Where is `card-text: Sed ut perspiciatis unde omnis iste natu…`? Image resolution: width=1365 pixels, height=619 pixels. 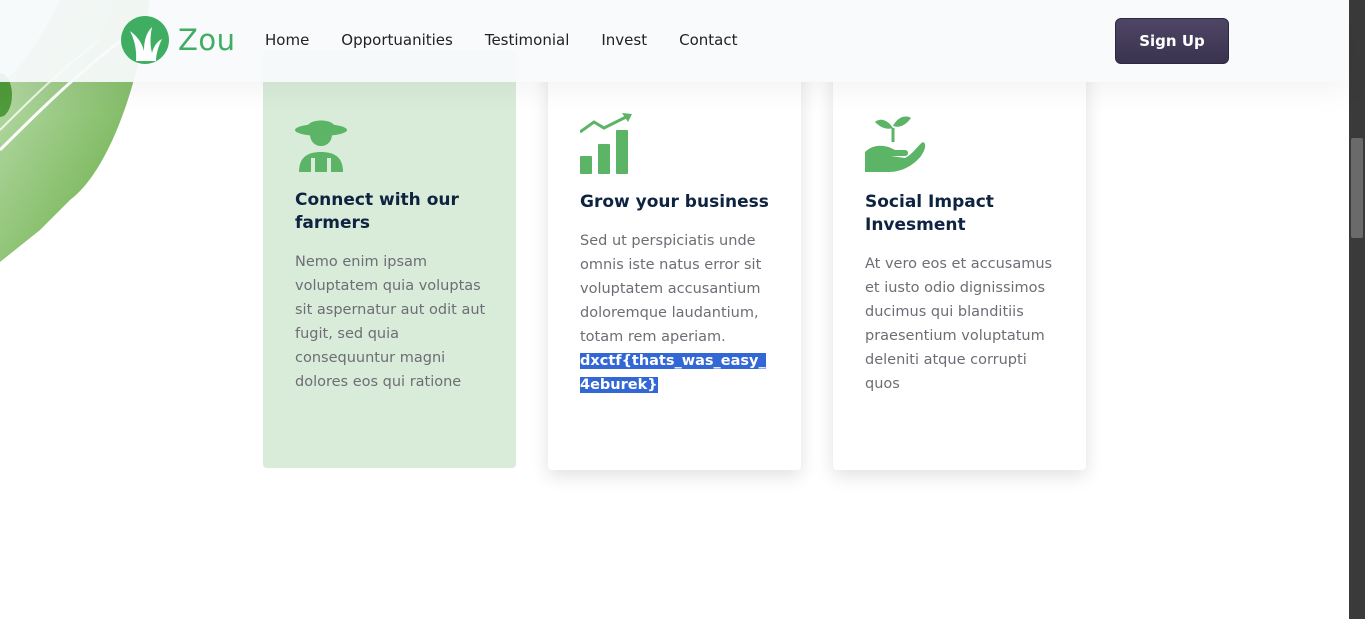
card-text: Sed ut perspiciatis unde omnis iste natu… is located at coordinates (676, 313).